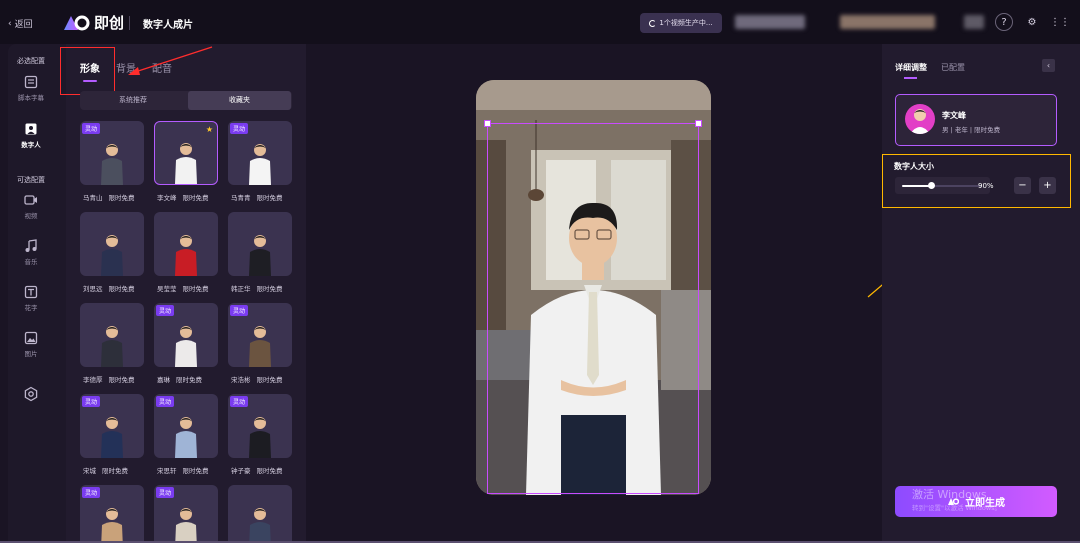 Image resolution: width=1080 pixels, height=543 pixels. Describe the element at coordinates (31, 180) in the screenshot. I see `rail-section-optional: 可选配置` at that location.